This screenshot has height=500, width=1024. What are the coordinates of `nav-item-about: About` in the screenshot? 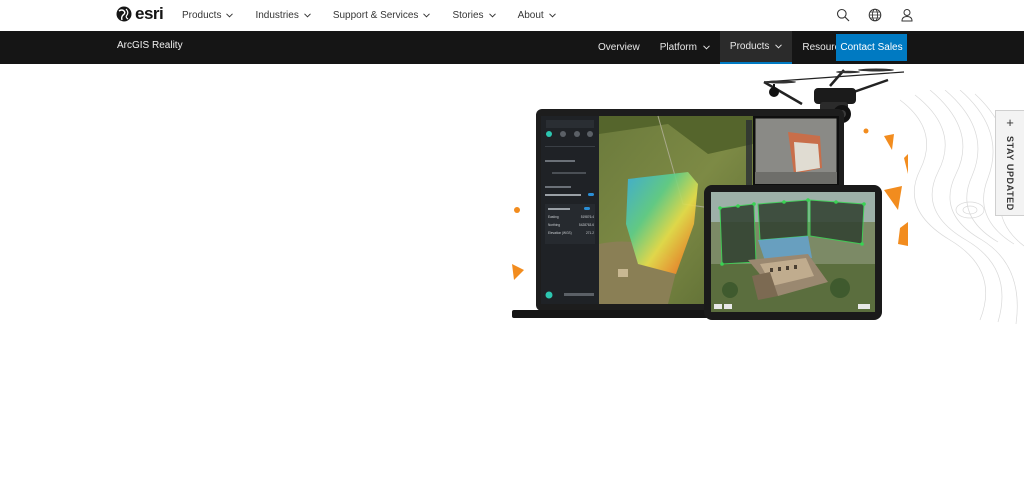 It's located at (537, 15).